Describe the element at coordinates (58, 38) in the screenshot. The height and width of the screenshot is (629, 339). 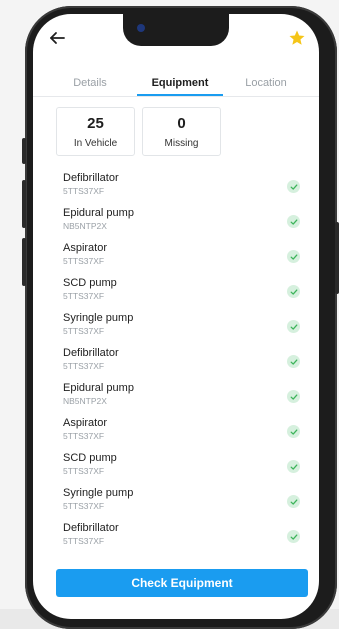
I see `arrow-left-icon` at that location.